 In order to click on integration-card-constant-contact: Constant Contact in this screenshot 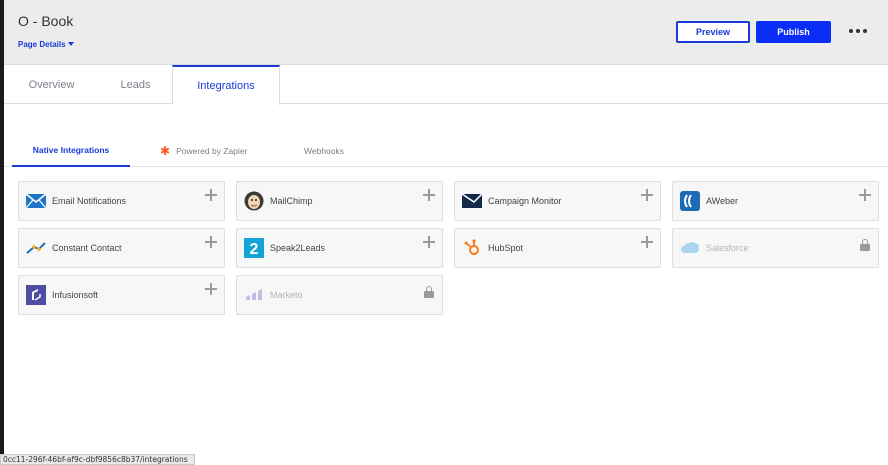, I will do `click(121, 248)`.